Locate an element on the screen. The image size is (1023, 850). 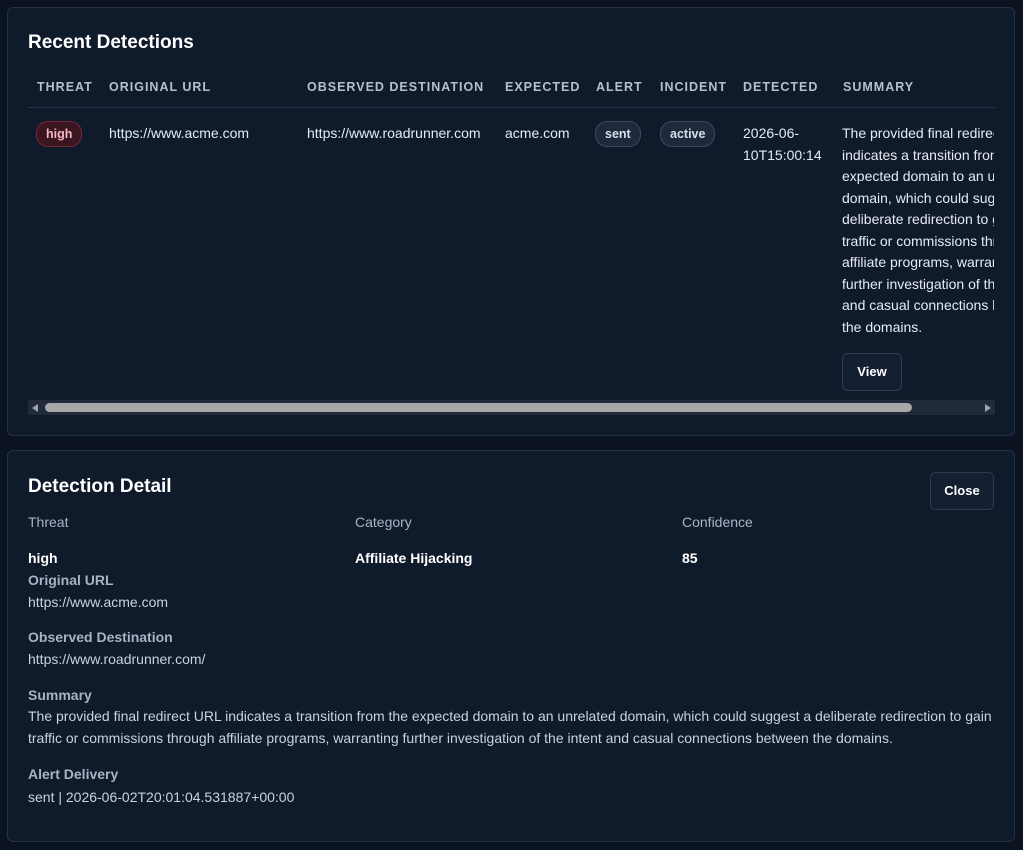
column-header-observed-destination: OBSERVED DESTINATION is located at coordinates (395, 87).